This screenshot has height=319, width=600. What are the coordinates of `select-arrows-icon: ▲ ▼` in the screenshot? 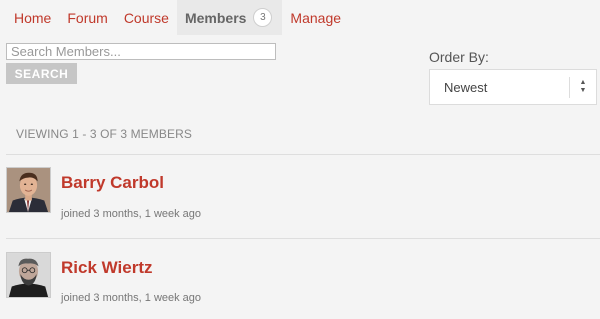 It's located at (583, 86).